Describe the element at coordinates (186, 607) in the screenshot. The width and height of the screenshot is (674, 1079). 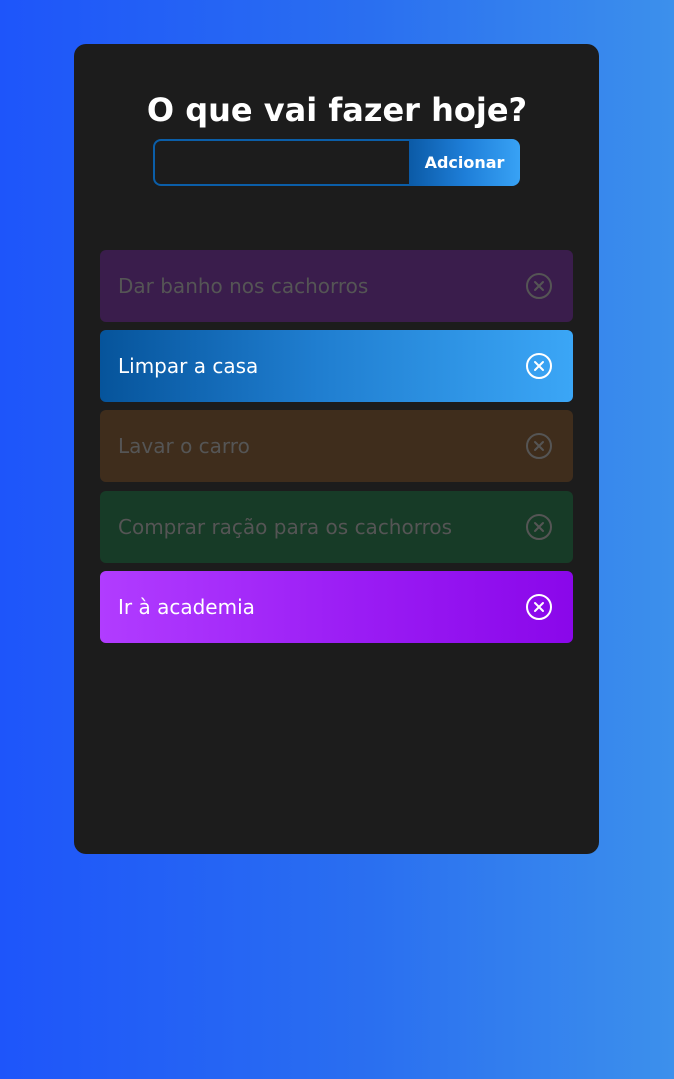
I see `todo-label: Ir à academia` at that location.